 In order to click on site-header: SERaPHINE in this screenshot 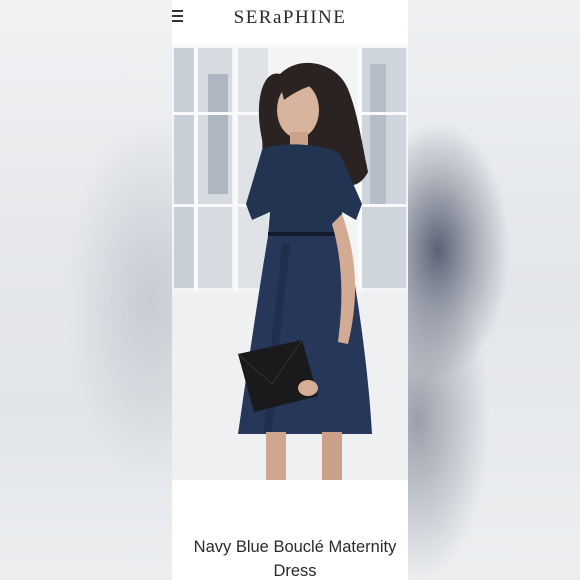, I will do `click(290, 22)`.